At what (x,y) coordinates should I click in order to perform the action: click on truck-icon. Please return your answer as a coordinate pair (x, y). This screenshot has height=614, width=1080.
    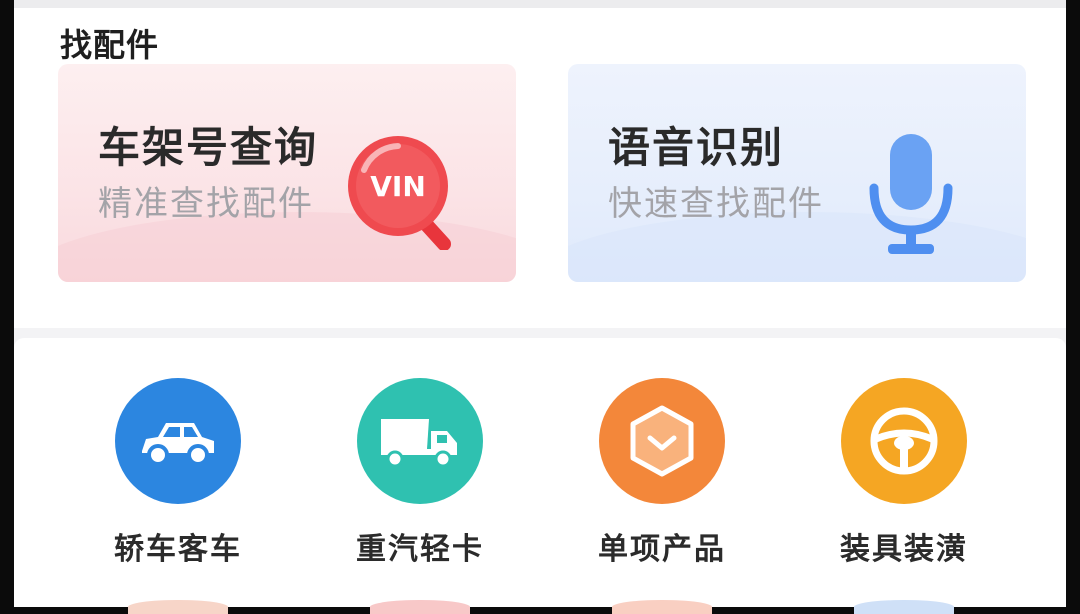
    Looking at the image, I should click on (420, 441).